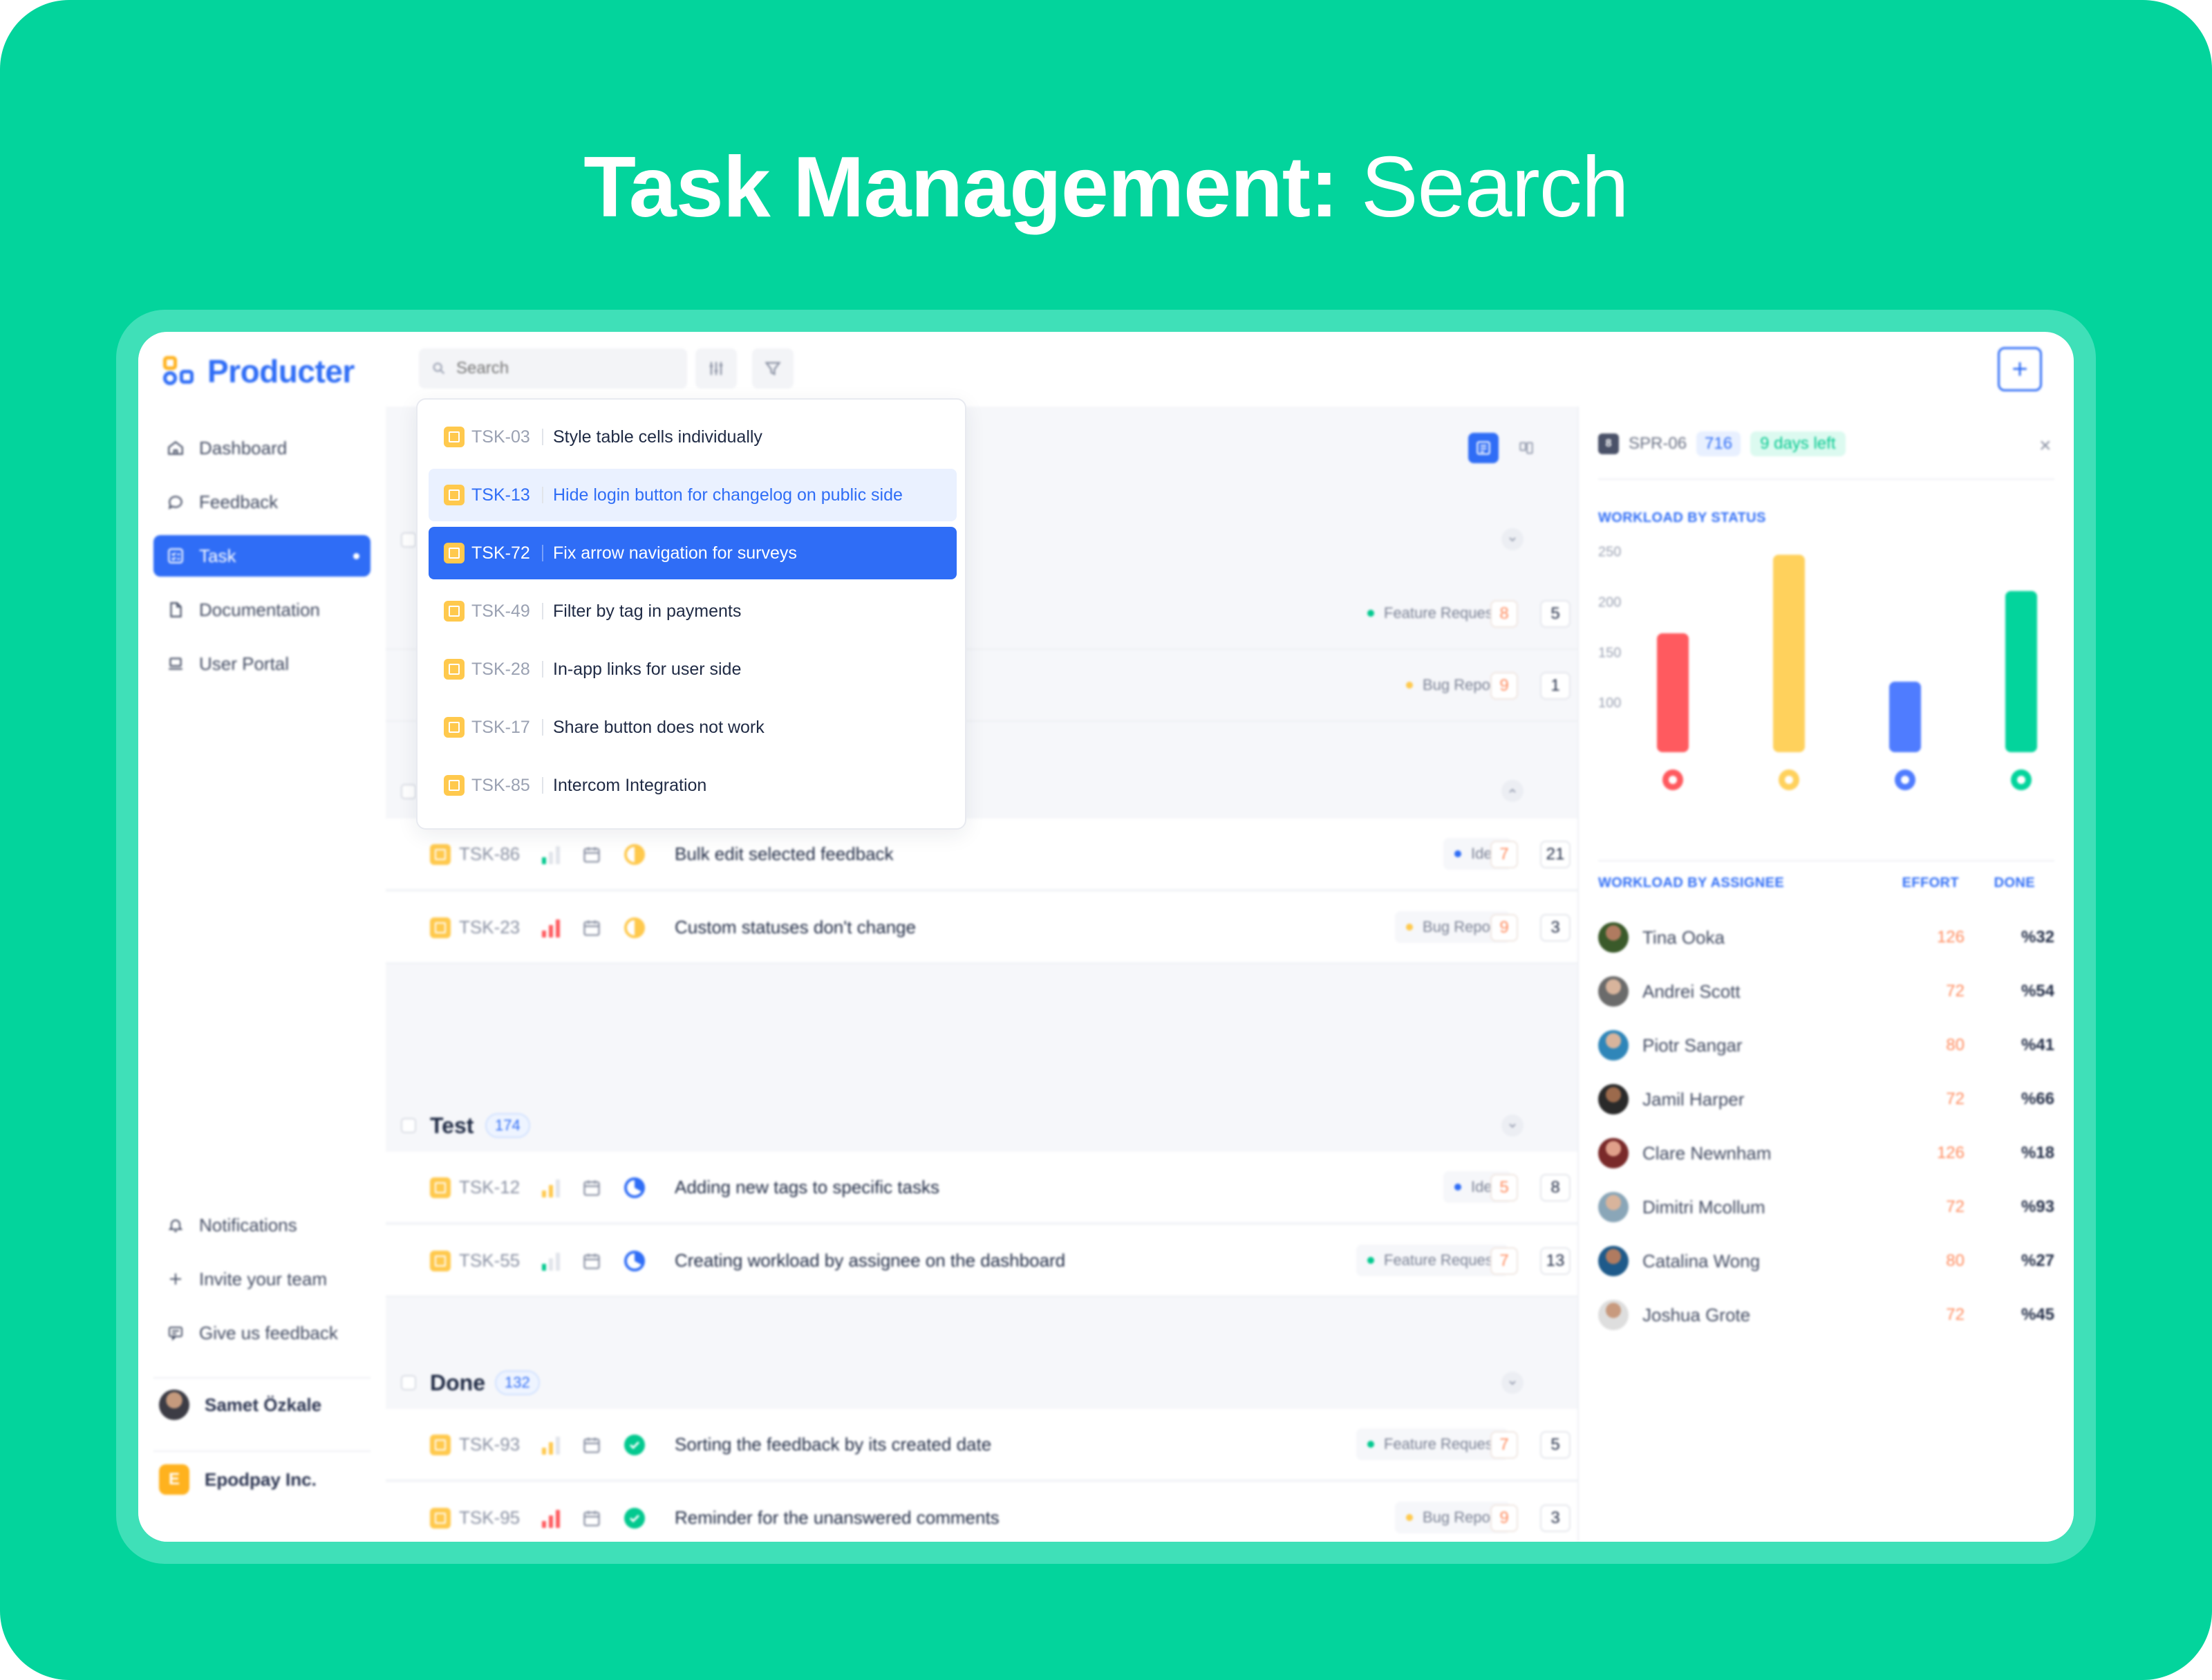  I want to click on group-count-badge: 174, so click(508, 1125).